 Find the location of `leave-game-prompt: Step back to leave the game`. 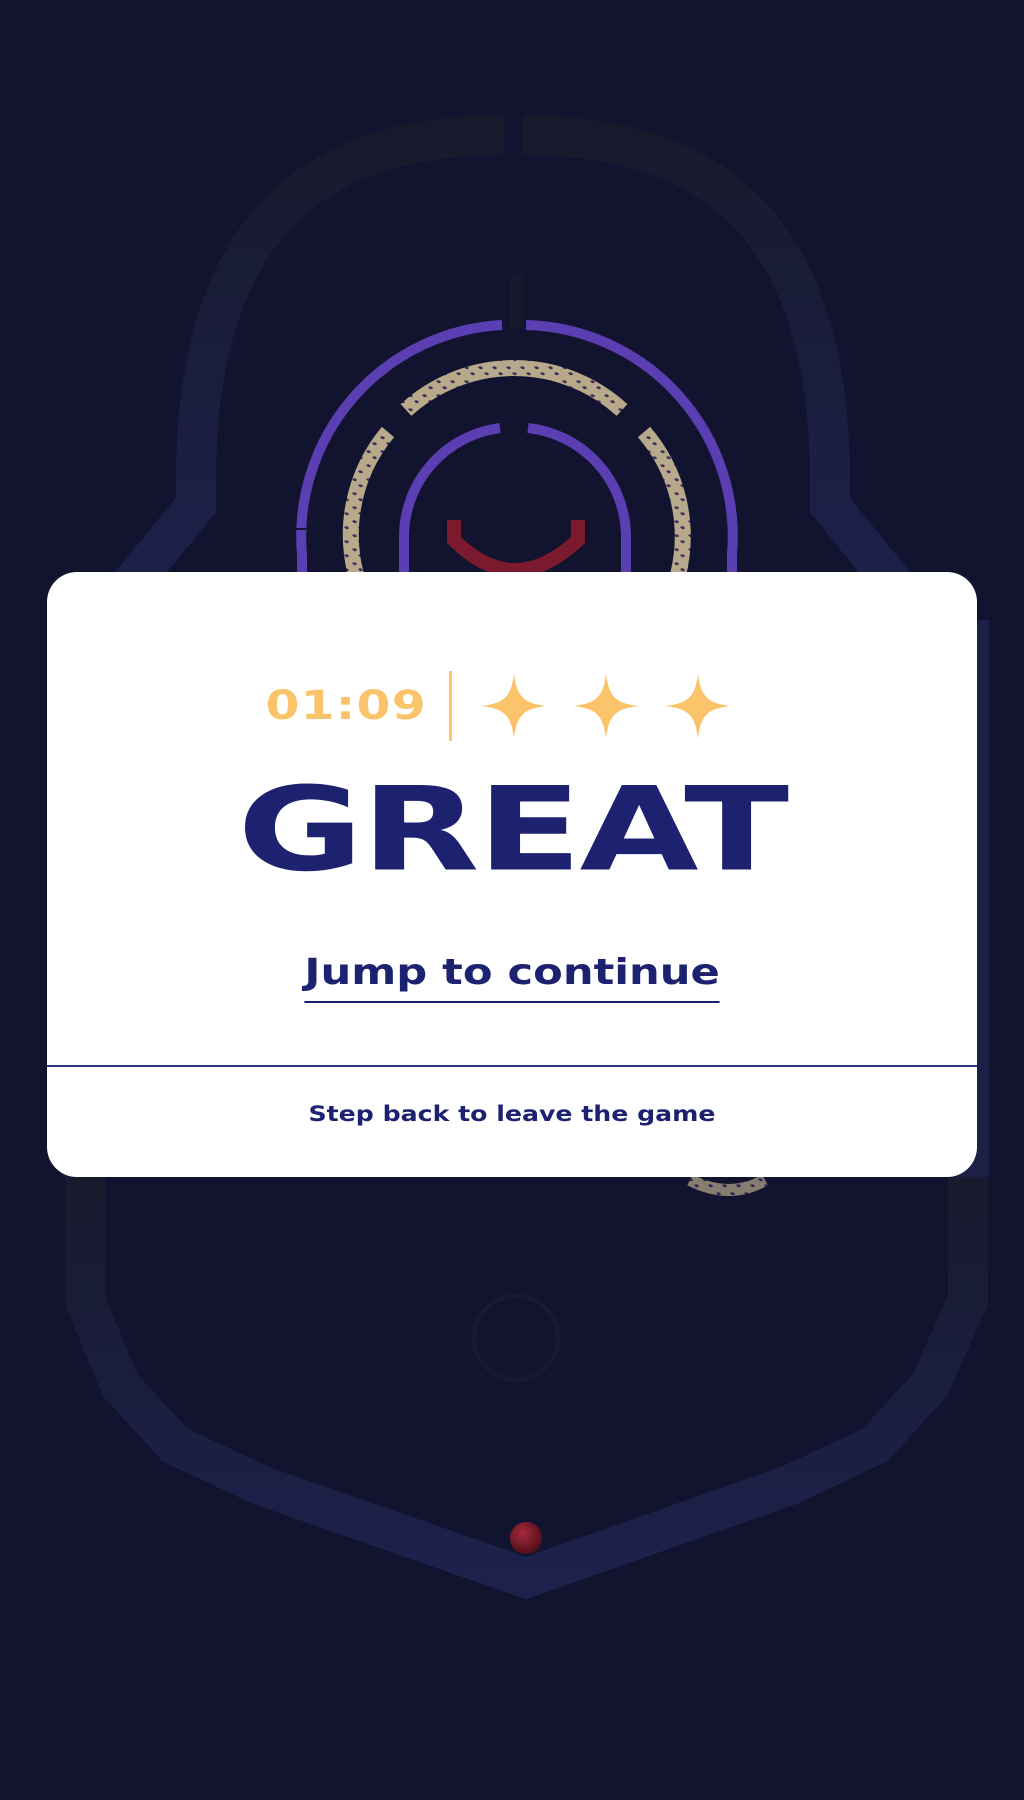

leave-game-prompt: Step back to leave the game is located at coordinates (512, 1114).